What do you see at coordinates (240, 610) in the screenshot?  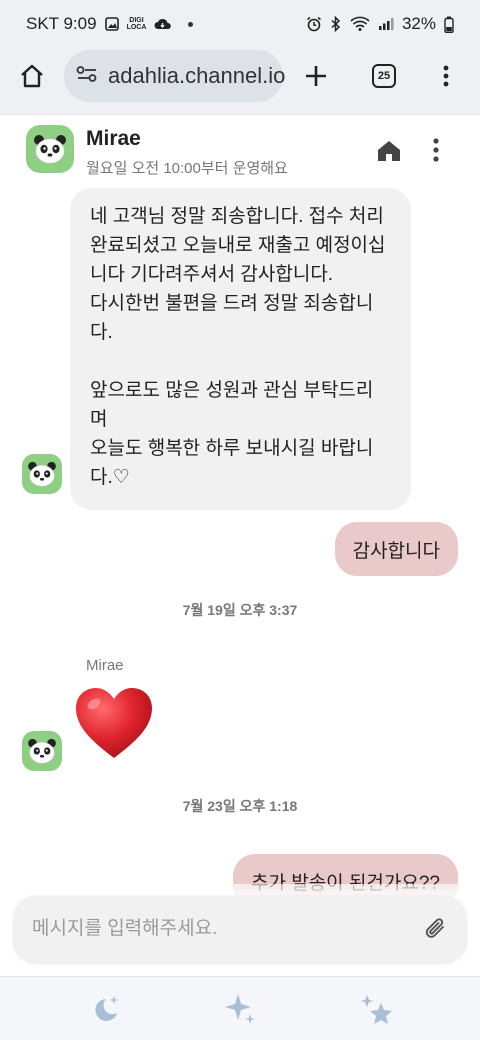 I see `date-separator: 7월 19일 오후 3:37` at bounding box center [240, 610].